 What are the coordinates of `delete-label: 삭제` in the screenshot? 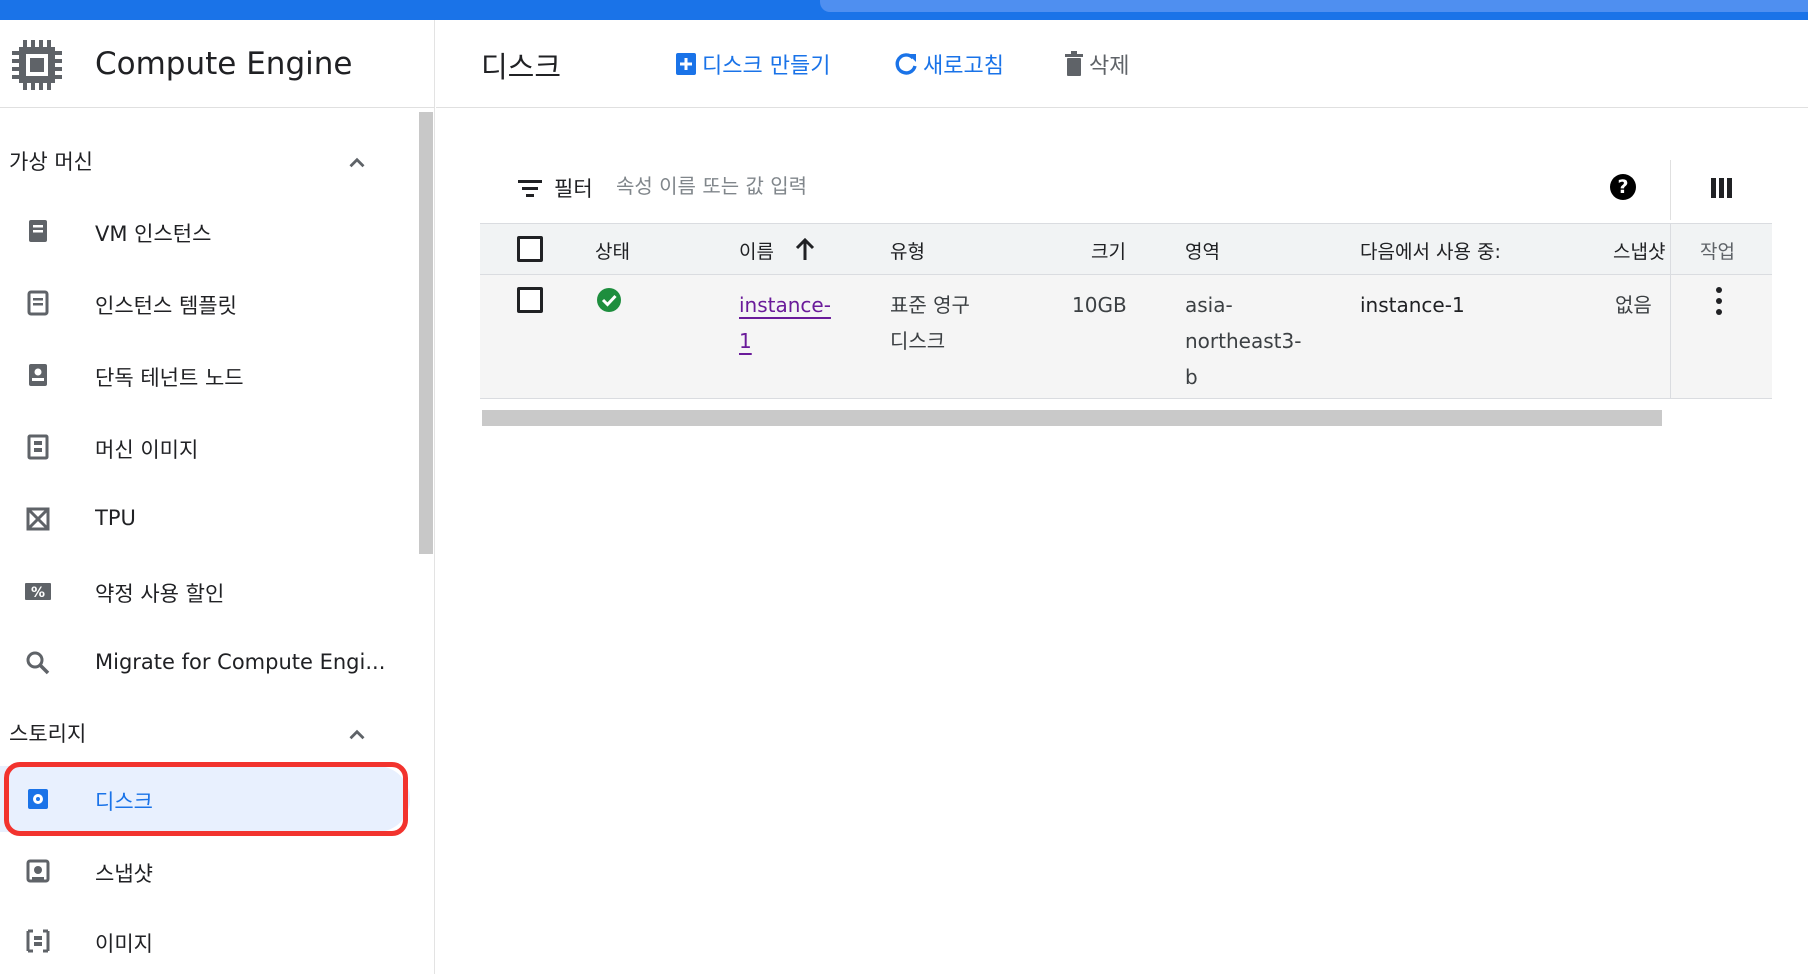 It's located at (1109, 66).